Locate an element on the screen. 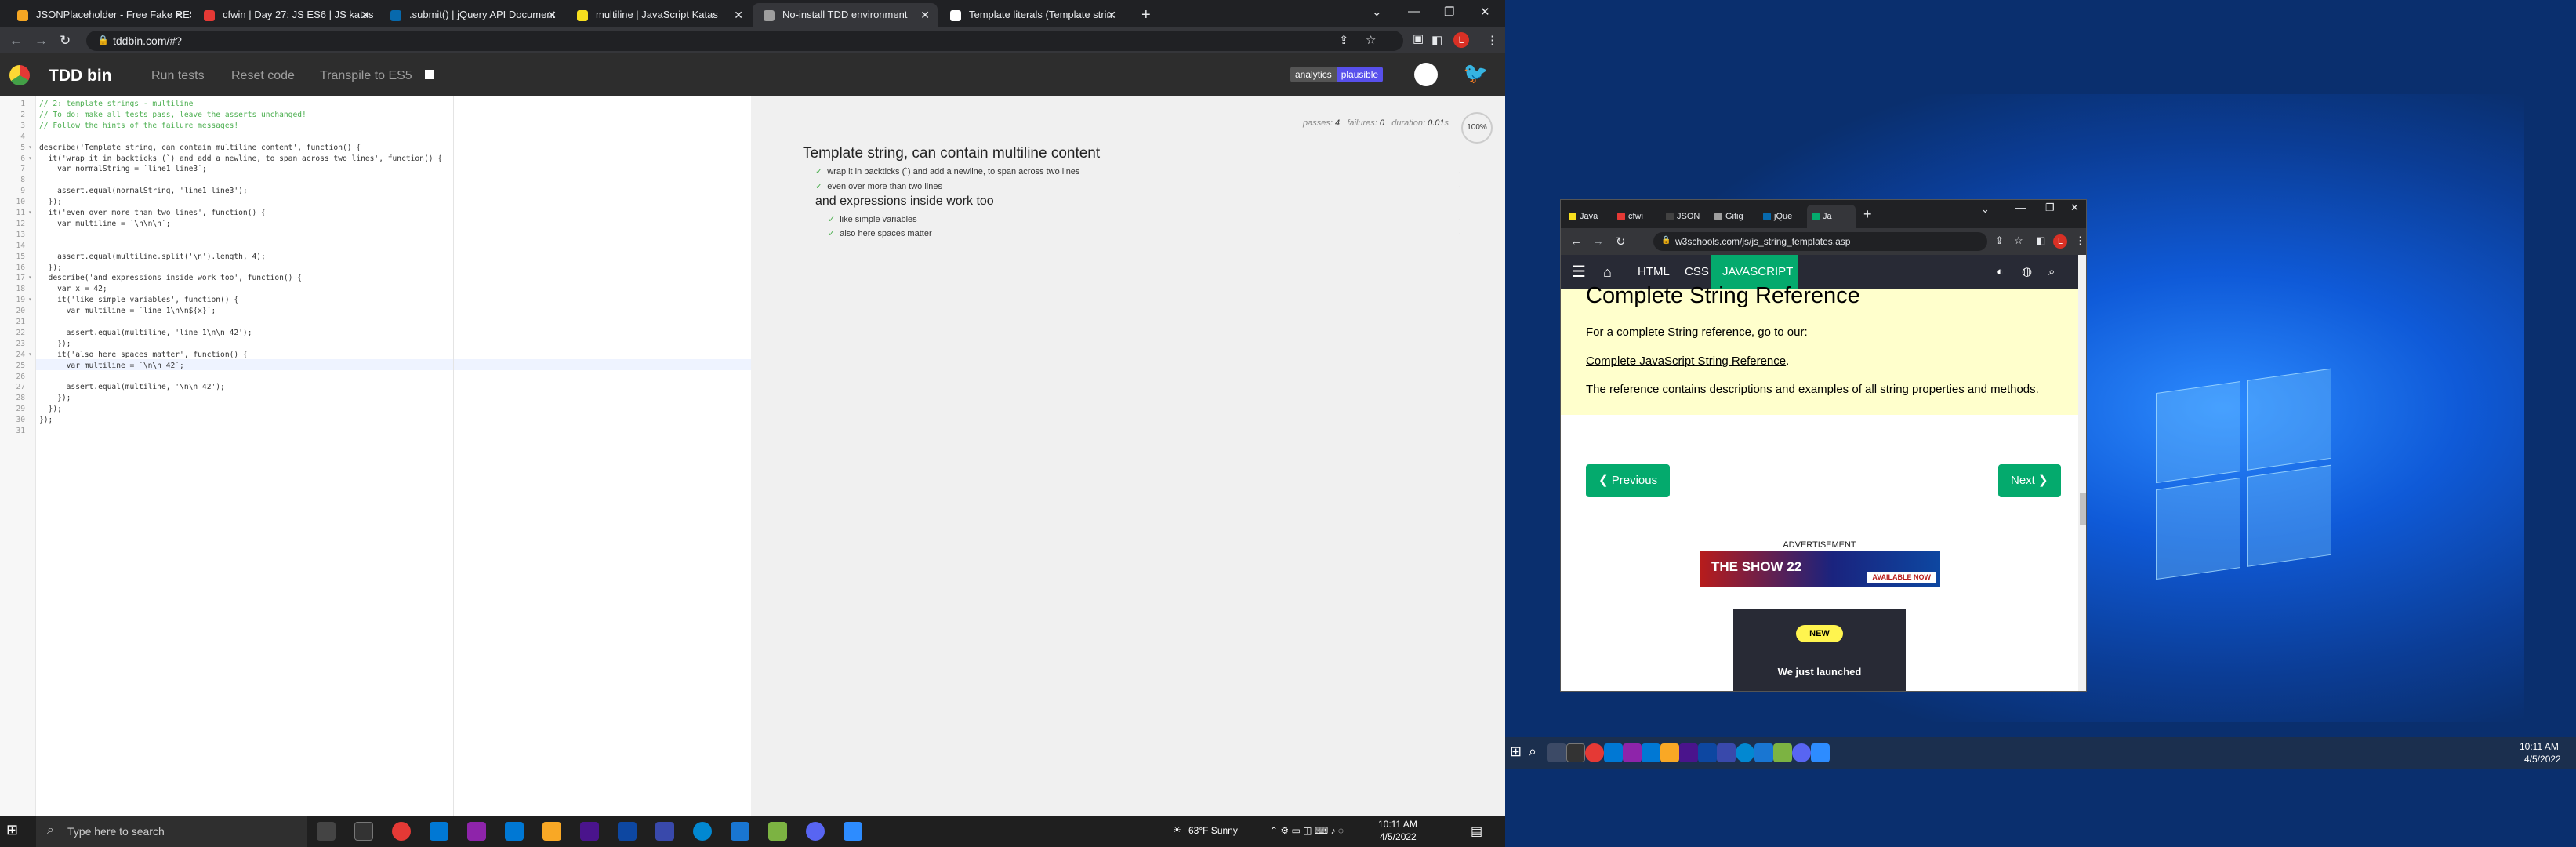 Image resolution: width=2576 pixels, height=847 pixels. run-tests-button: Run tests is located at coordinates (178, 76).